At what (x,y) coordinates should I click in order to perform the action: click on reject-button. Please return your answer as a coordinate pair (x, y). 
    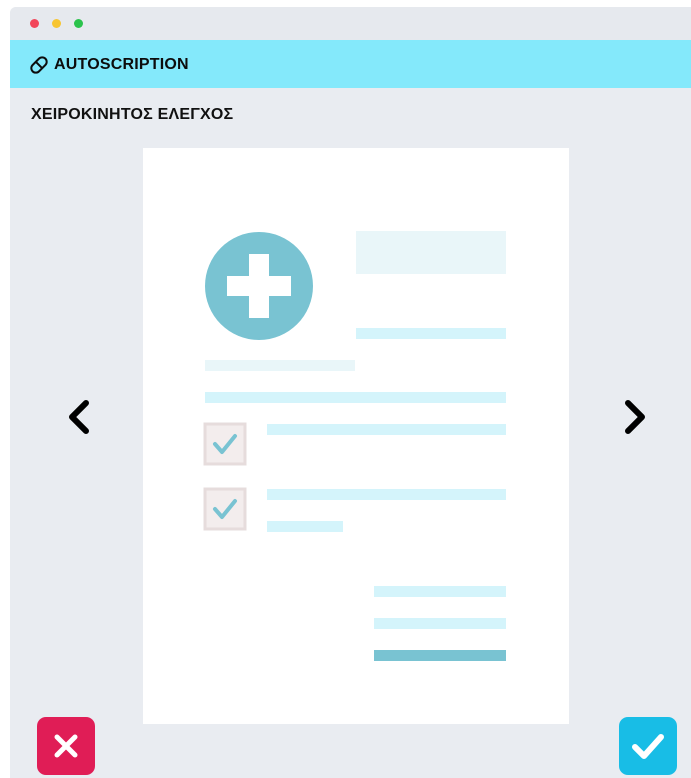
    Looking at the image, I should click on (66, 746).